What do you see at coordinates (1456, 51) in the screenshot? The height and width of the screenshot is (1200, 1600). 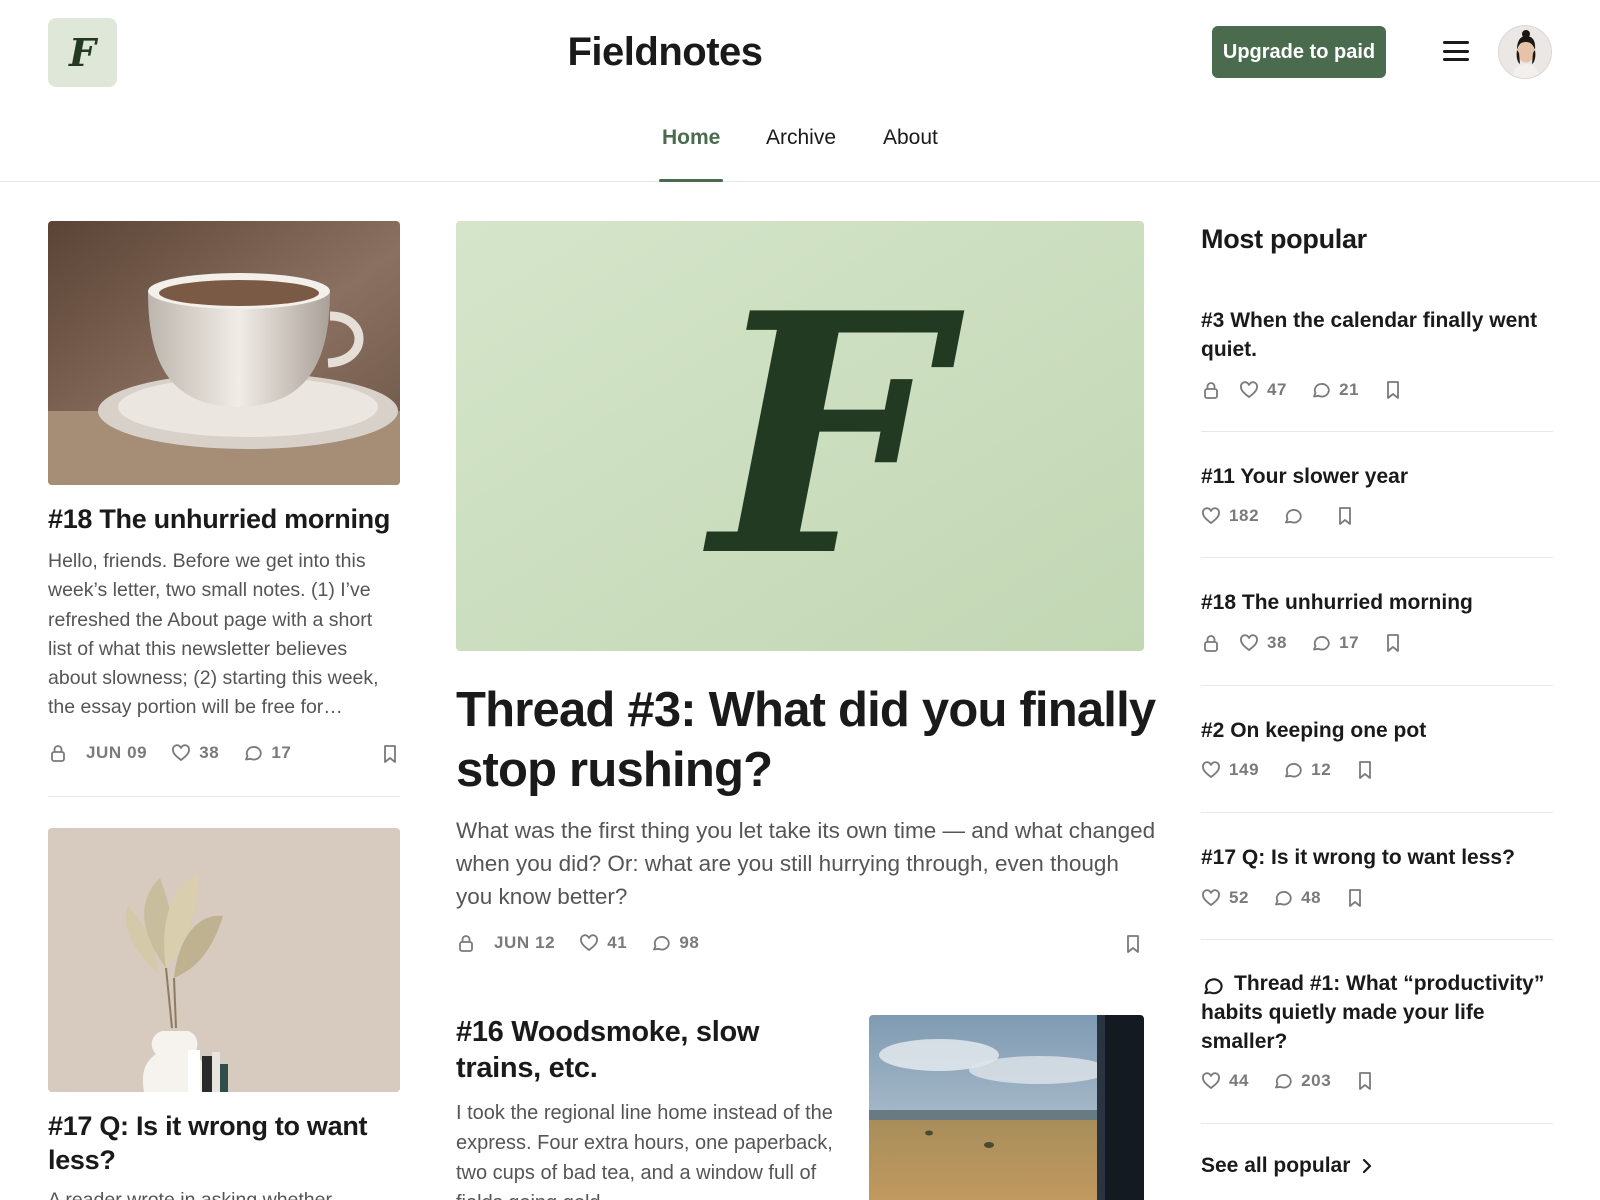 I see `hamburger-menu-icon` at bounding box center [1456, 51].